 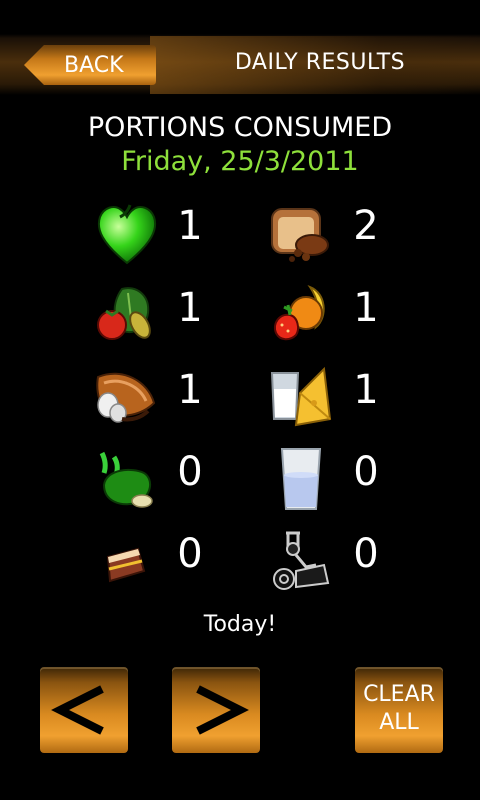 What do you see at coordinates (77, 710) in the screenshot?
I see `chevron-left-icon` at bounding box center [77, 710].